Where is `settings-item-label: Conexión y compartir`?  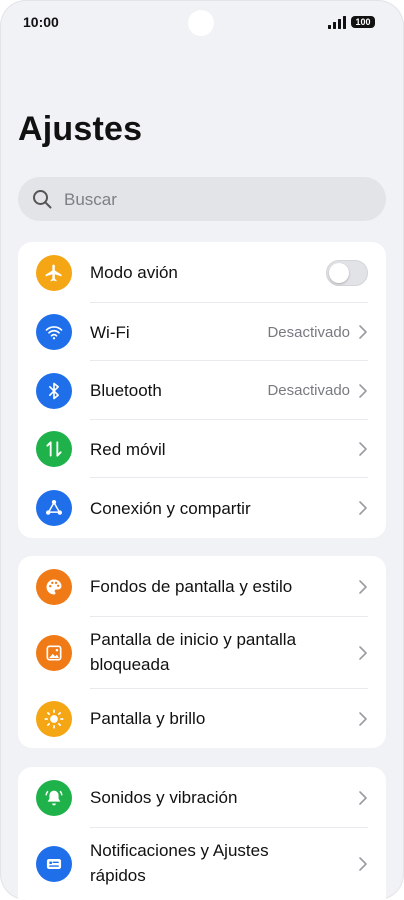 settings-item-label: Conexión y compartir is located at coordinates (170, 508).